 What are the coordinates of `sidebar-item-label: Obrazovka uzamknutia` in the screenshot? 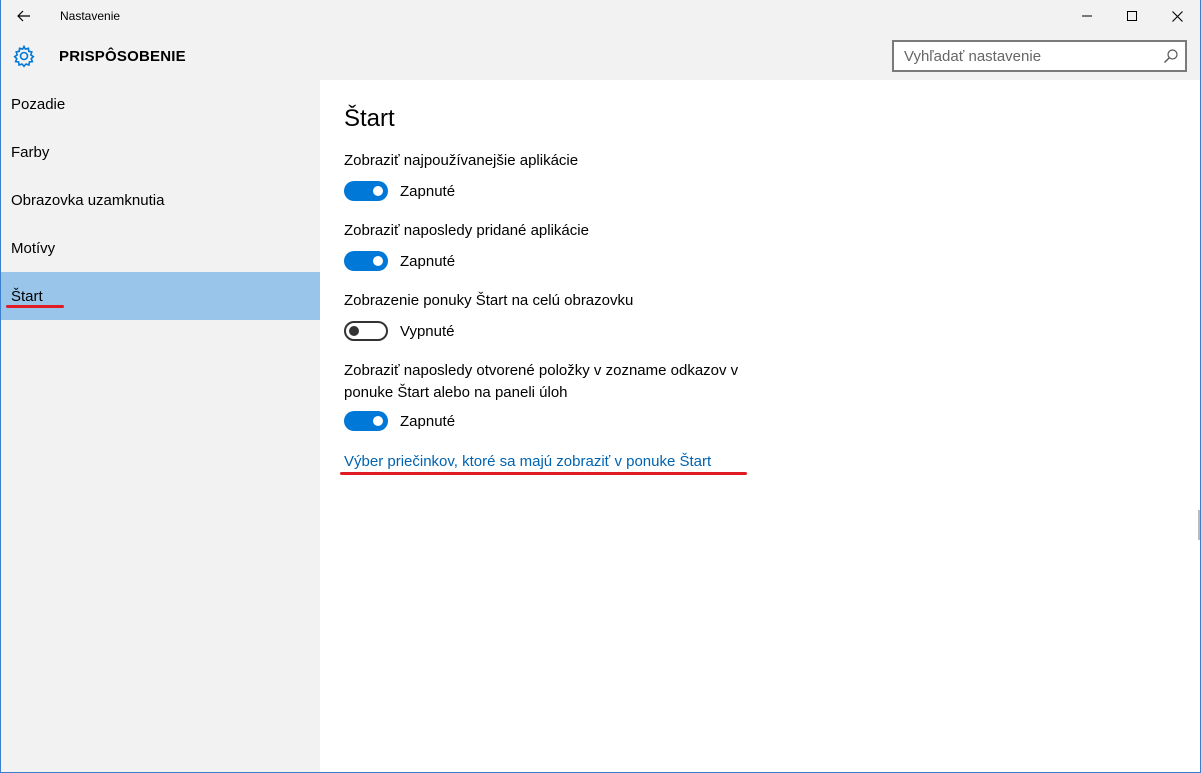 It's located at (88, 200).